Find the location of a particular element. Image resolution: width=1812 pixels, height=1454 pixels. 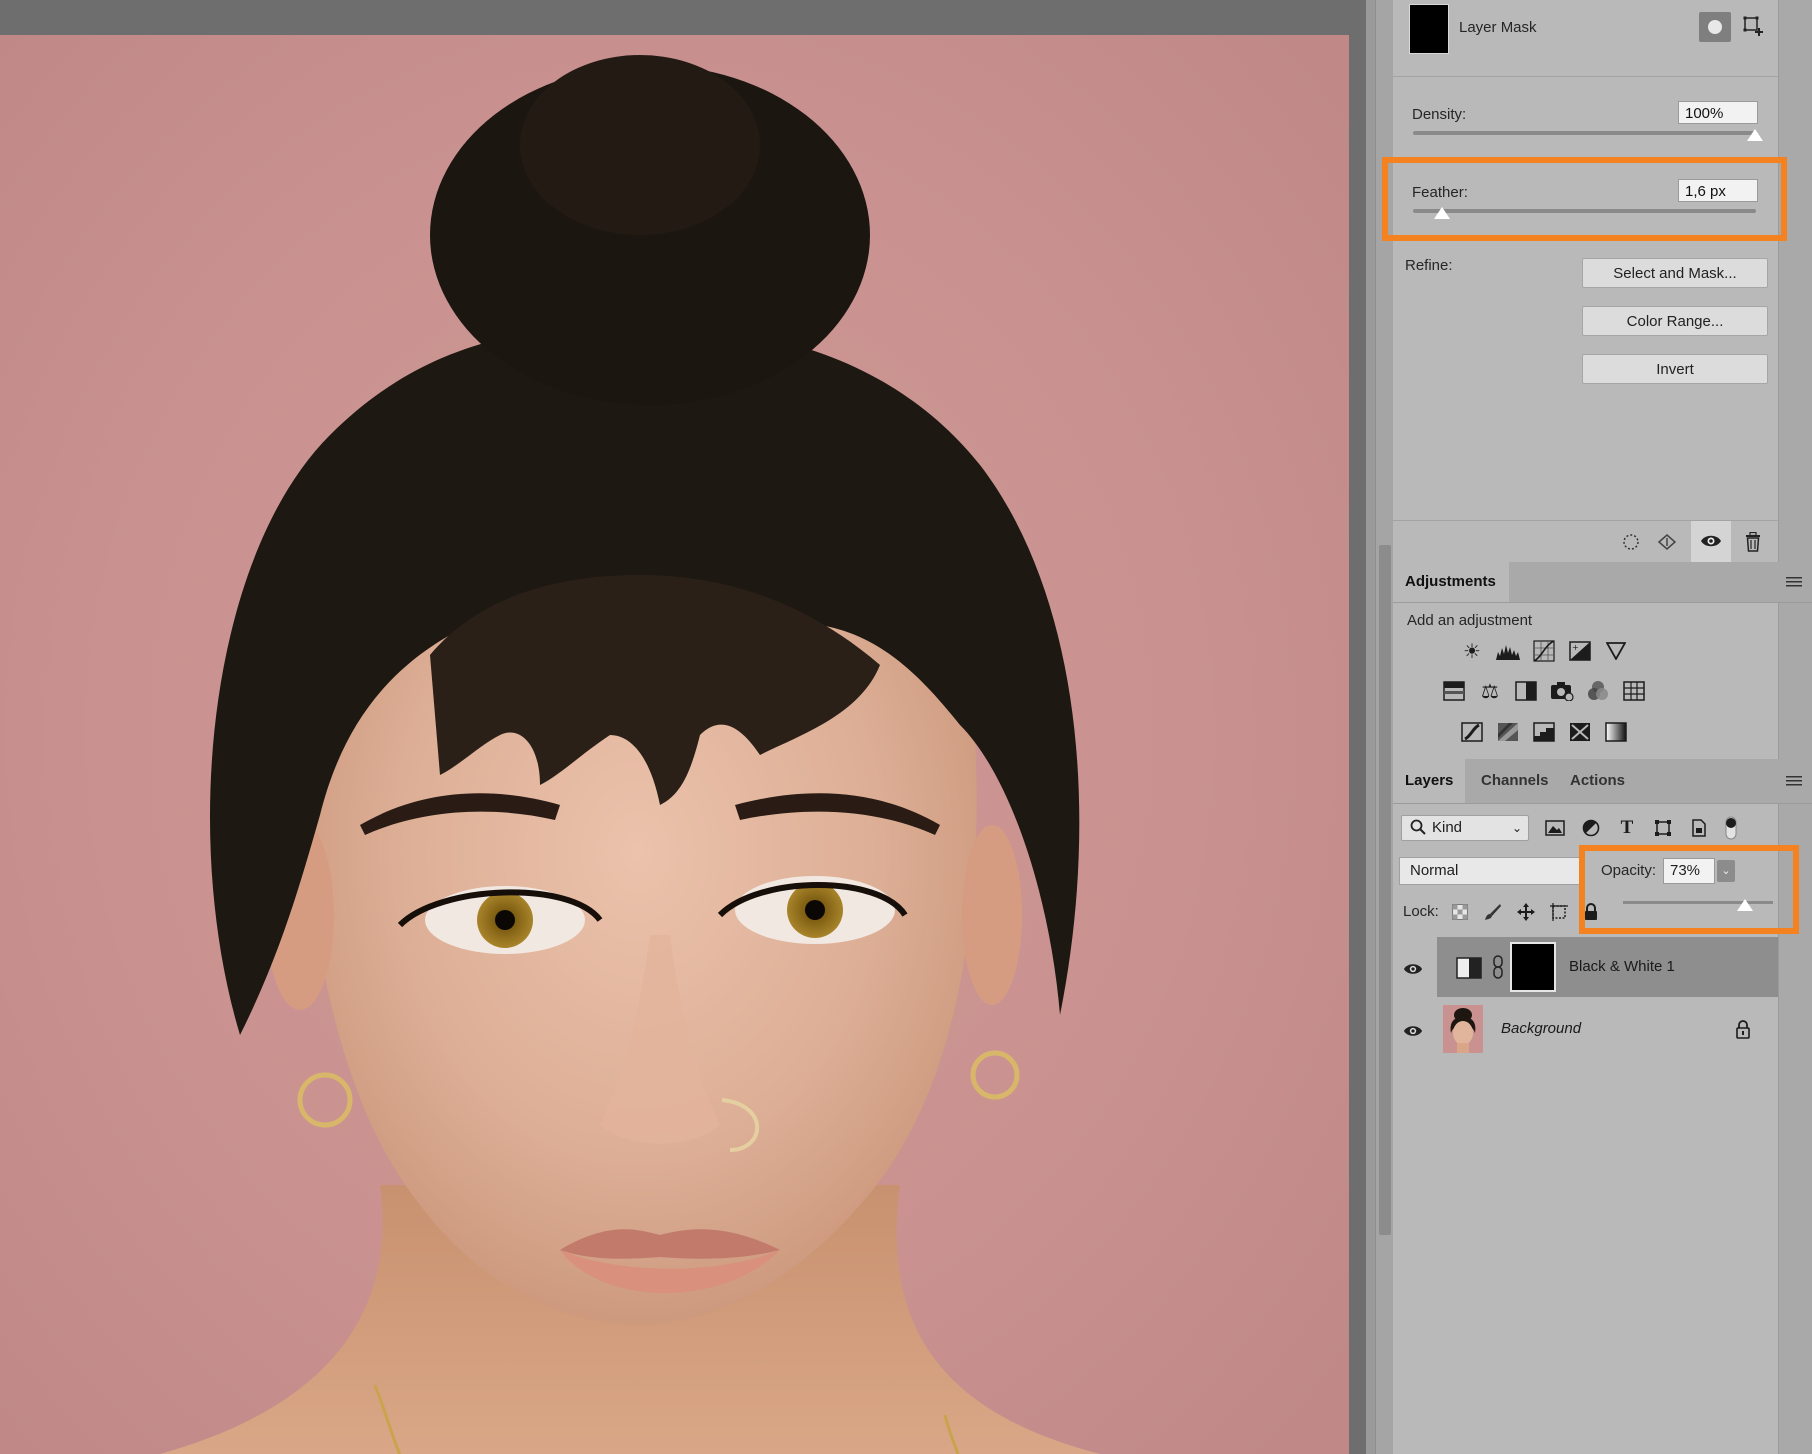

mask-thumbnail is located at coordinates (1429, 29).